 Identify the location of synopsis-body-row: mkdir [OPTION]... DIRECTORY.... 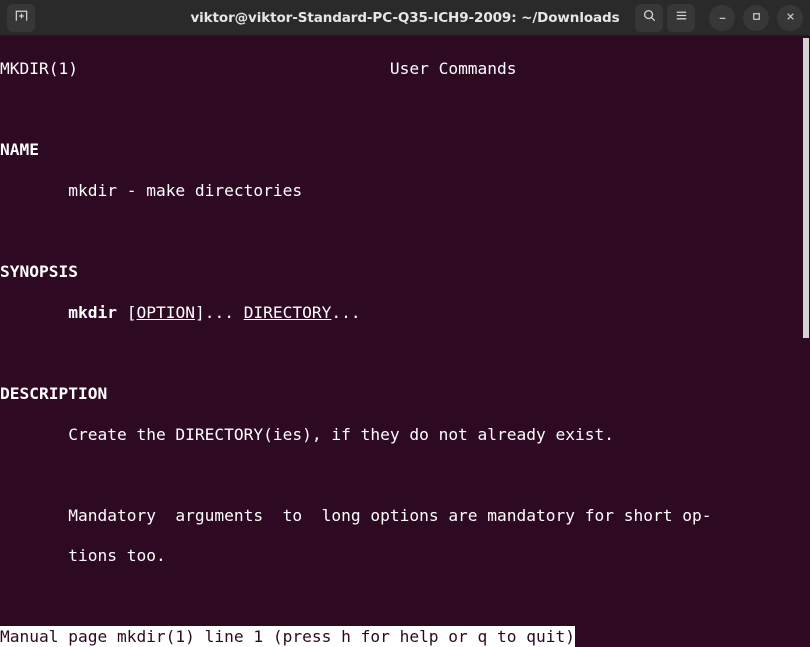
(405, 313).